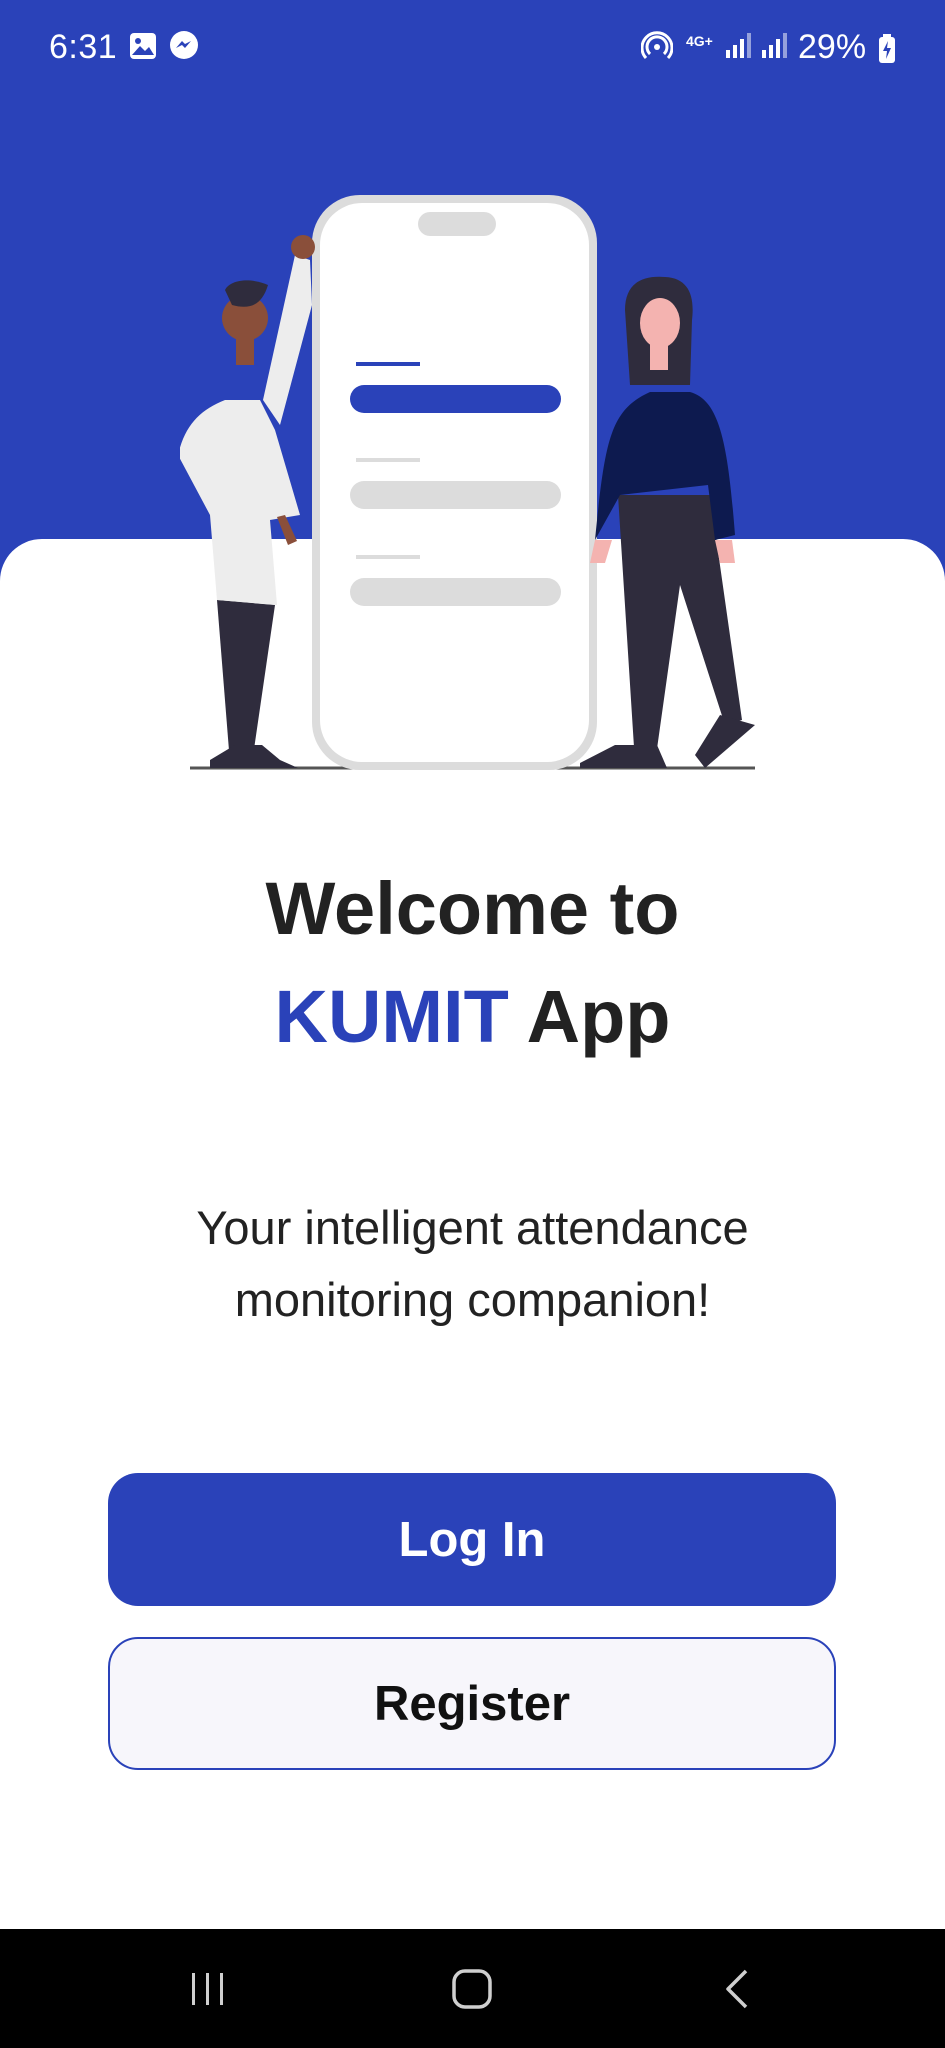 This screenshot has height=2048, width=945. I want to click on welcome-title-line1: Welcome to, so click(472, 908).